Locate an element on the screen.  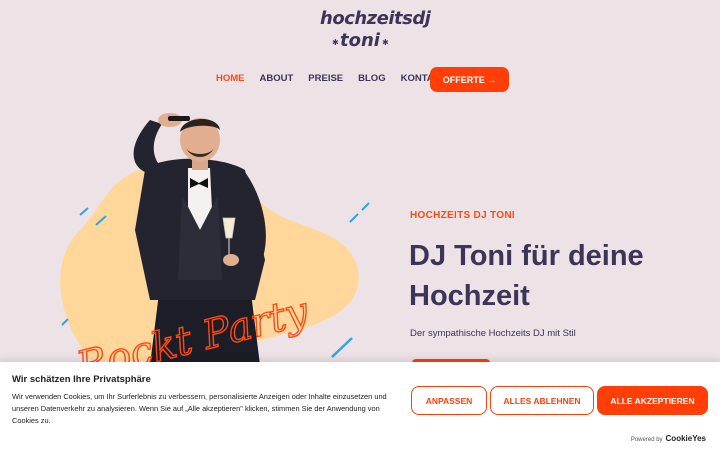
cookieyes-logo: CookieYes is located at coordinates (686, 438).